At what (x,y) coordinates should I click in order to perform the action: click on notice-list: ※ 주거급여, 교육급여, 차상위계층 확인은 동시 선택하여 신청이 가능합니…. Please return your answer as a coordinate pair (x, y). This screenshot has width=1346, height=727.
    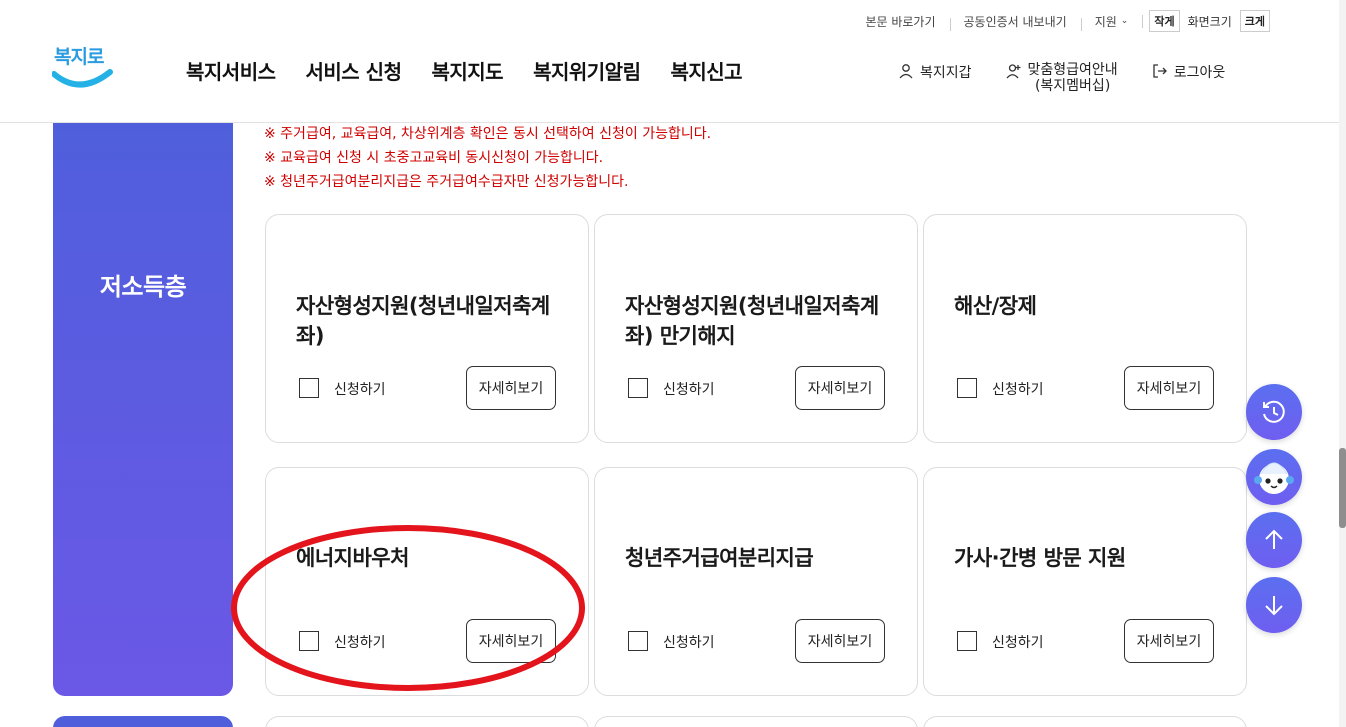
    Looking at the image, I should click on (487, 158).